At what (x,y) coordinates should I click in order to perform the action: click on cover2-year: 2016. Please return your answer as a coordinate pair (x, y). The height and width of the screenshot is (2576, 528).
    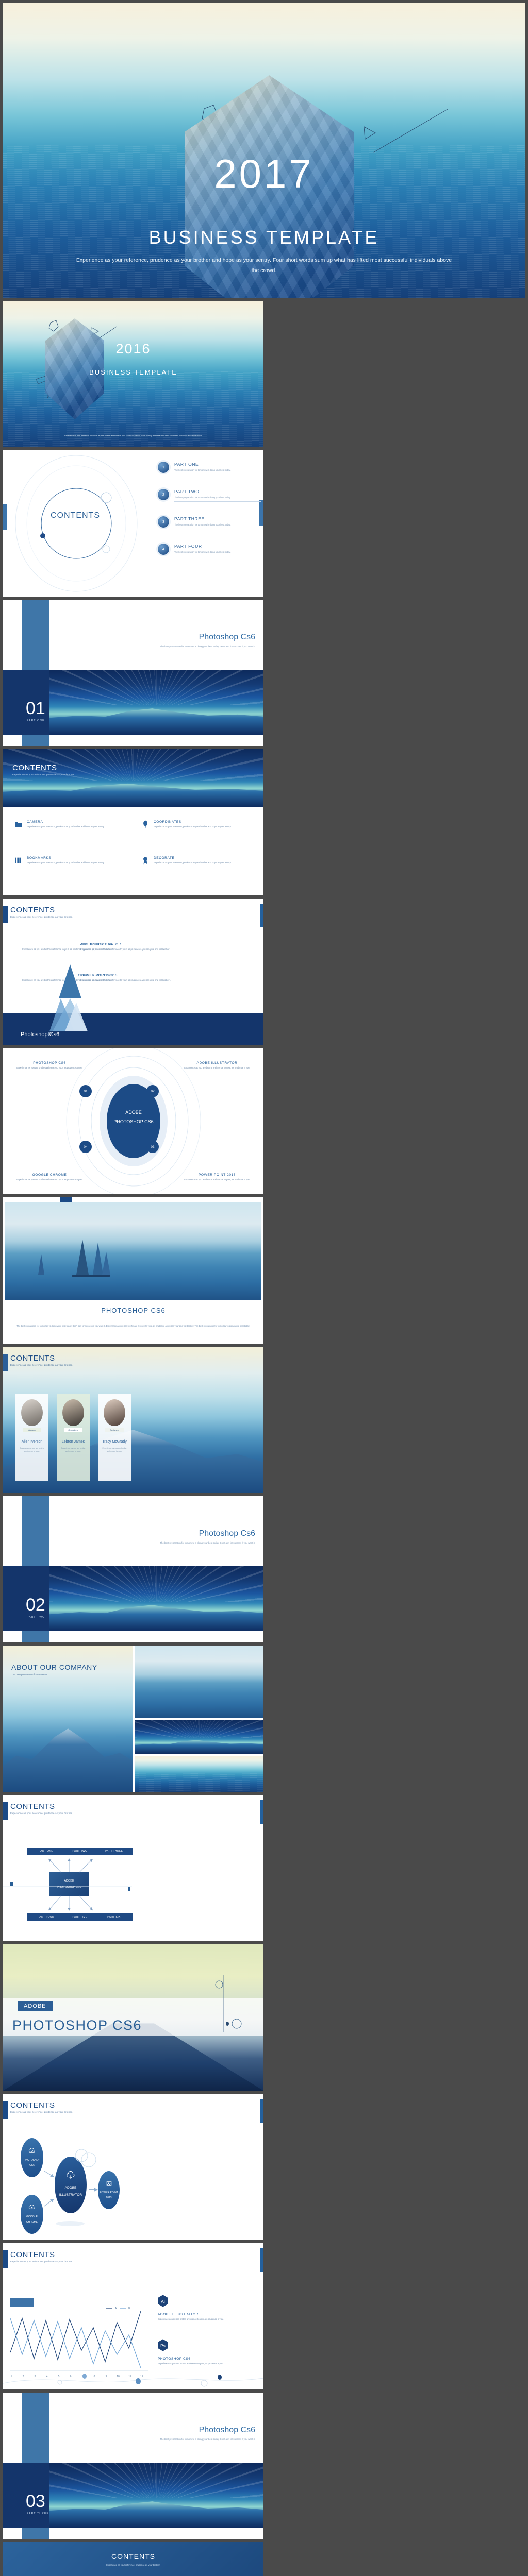
    Looking at the image, I should click on (133, 349).